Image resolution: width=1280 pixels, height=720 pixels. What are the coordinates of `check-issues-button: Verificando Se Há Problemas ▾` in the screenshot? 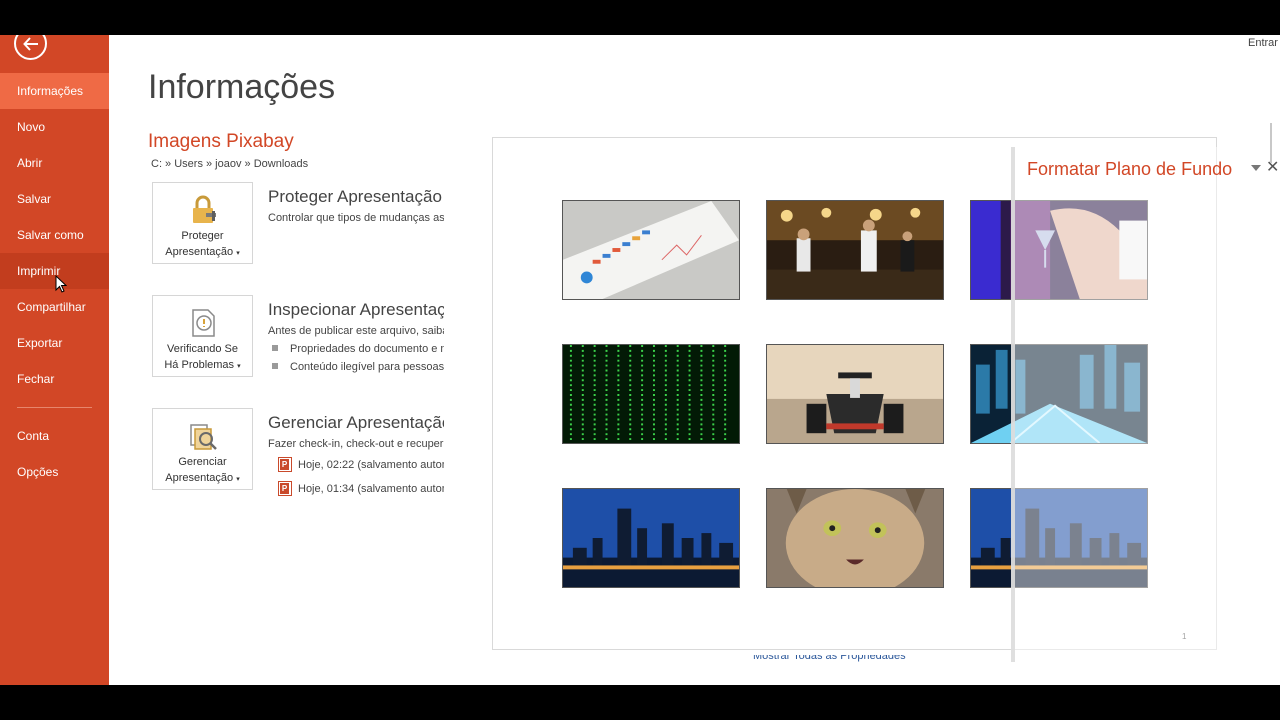 It's located at (202, 336).